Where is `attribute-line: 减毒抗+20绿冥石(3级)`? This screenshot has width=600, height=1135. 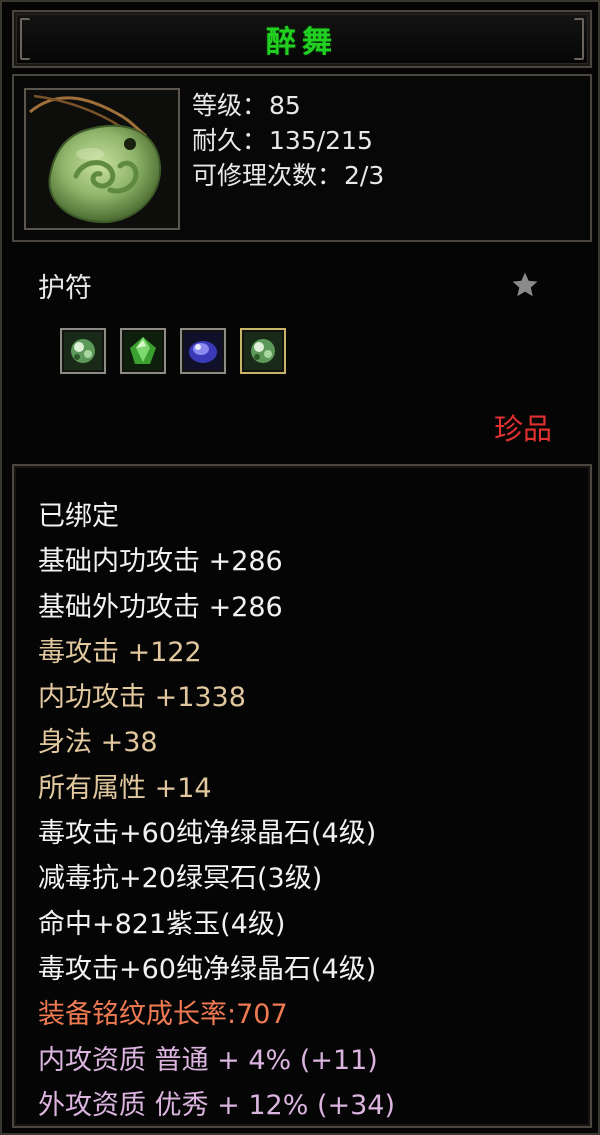
attribute-line: 减毒抗+20绿冥石(3级) is located at coordinates (180, 879).